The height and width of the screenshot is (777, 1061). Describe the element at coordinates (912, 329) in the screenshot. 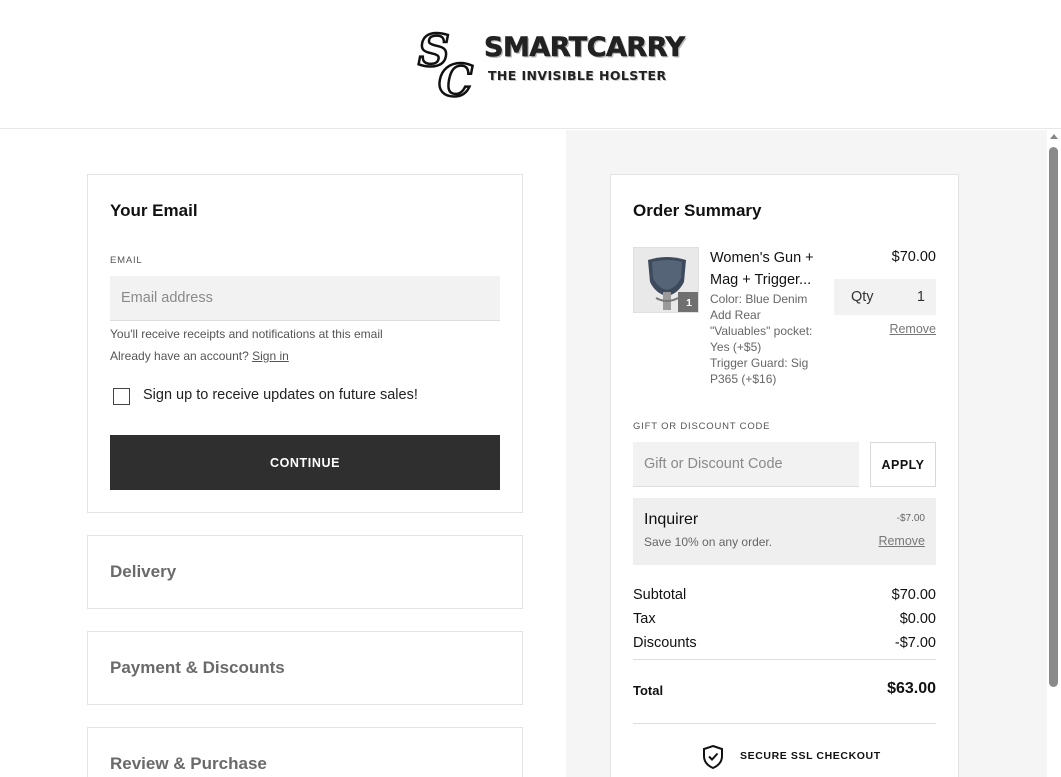

I see `remove-item-link: Remove` at that location.